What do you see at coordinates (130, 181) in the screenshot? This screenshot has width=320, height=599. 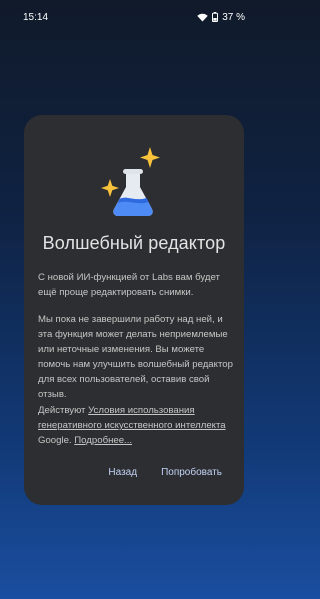 I see `flask-sparkles-icon` at bounding box center [130, 181].